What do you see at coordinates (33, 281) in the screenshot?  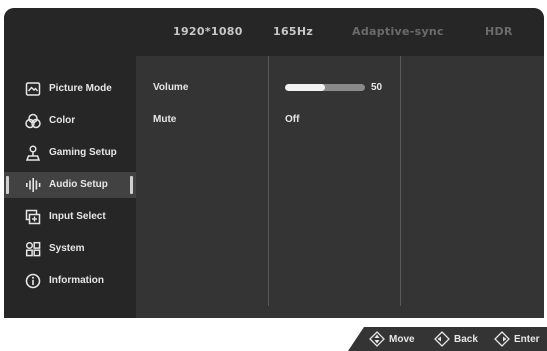 I see `information-icon` at bounding box center [33, 281].